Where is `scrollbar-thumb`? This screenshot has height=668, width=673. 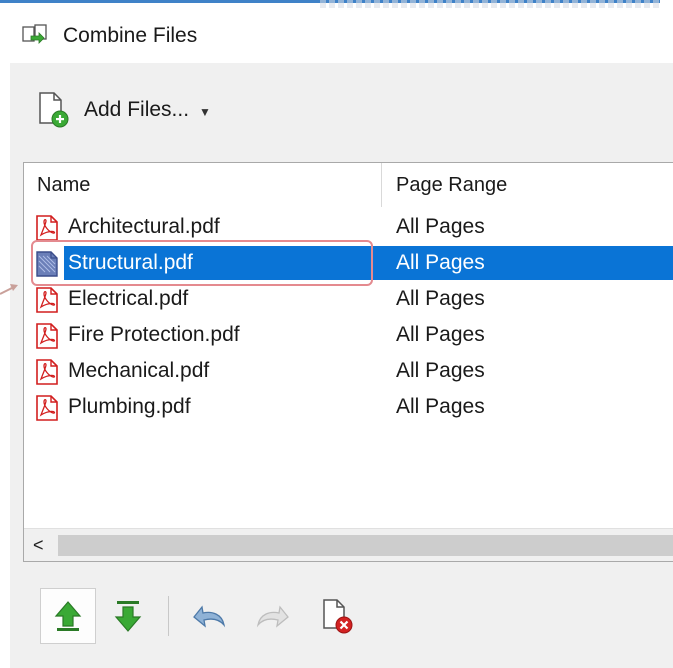 scrollbar-thumb is located at coordinates (365, 545).